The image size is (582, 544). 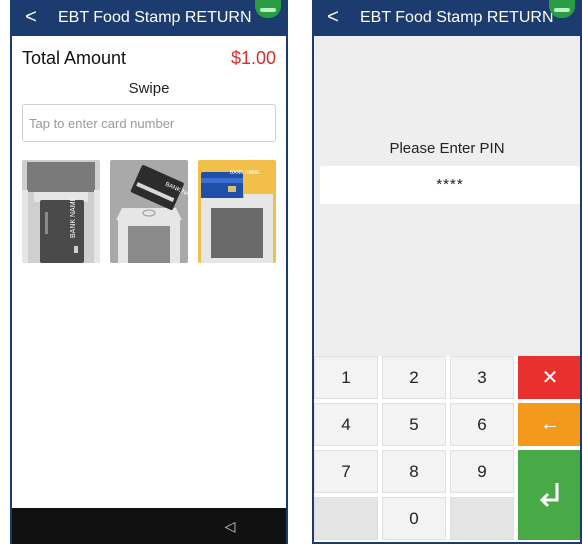 I want to click on tap-reader-illustration: BANK NAME, so click(x=149, y=211).